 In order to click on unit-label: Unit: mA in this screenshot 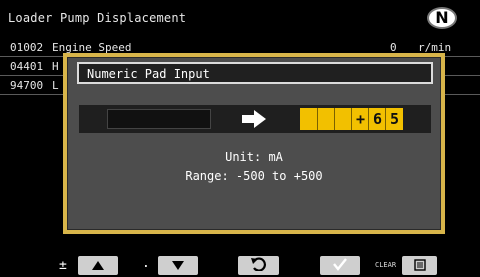, I will do `click(254, 157)`.